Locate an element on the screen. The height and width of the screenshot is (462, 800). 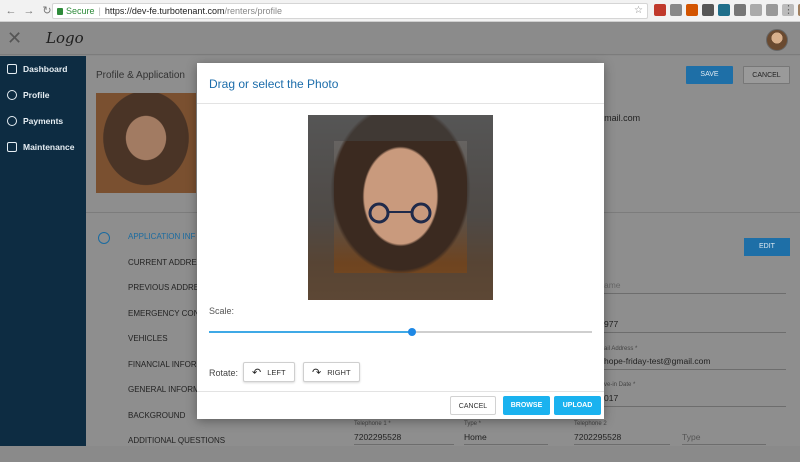
cancel-button: CANCEL is located at coordinates (766, 75).